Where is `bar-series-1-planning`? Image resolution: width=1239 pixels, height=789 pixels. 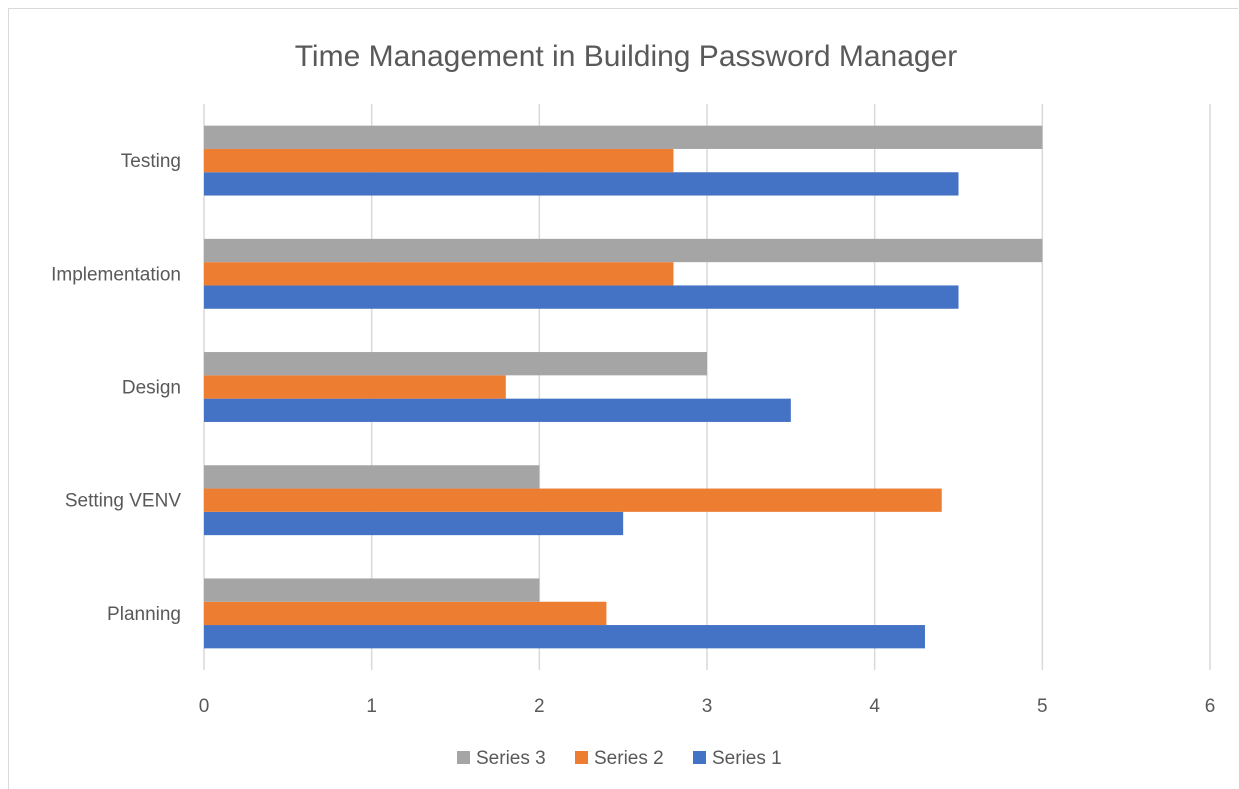 bar-series-1-planning is located at coordinates (564, 637).